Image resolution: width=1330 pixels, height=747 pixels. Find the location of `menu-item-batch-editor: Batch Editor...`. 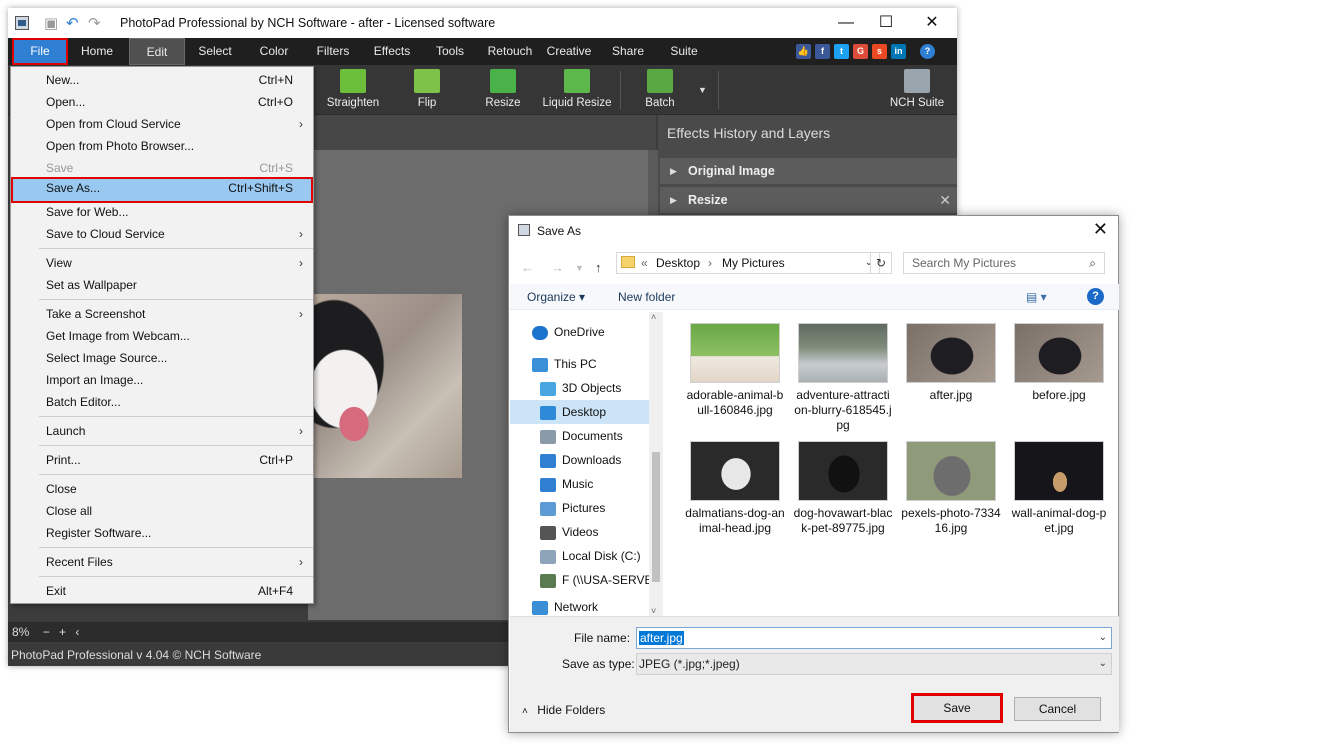

menu-item-batch-editor: Batch Editor... is located at coordinates (162, 402).